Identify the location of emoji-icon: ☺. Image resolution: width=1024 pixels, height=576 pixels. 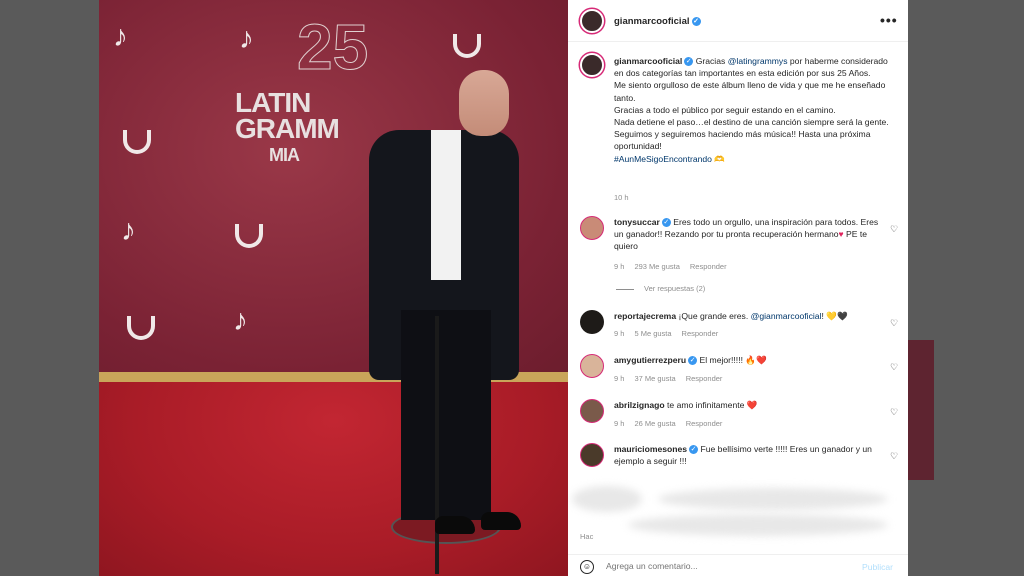
(587, 567).